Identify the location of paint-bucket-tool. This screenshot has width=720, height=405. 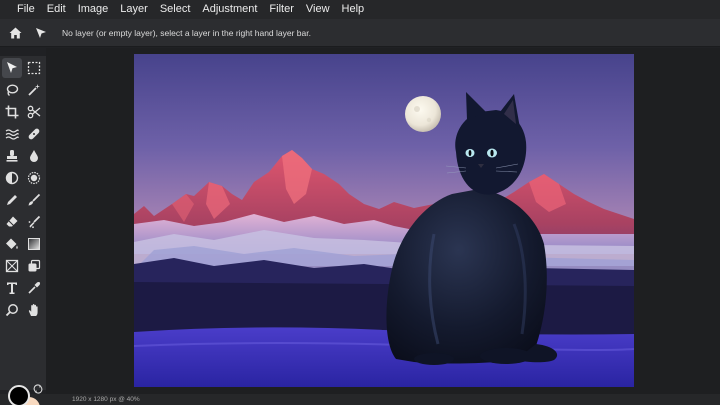
(12, 244).